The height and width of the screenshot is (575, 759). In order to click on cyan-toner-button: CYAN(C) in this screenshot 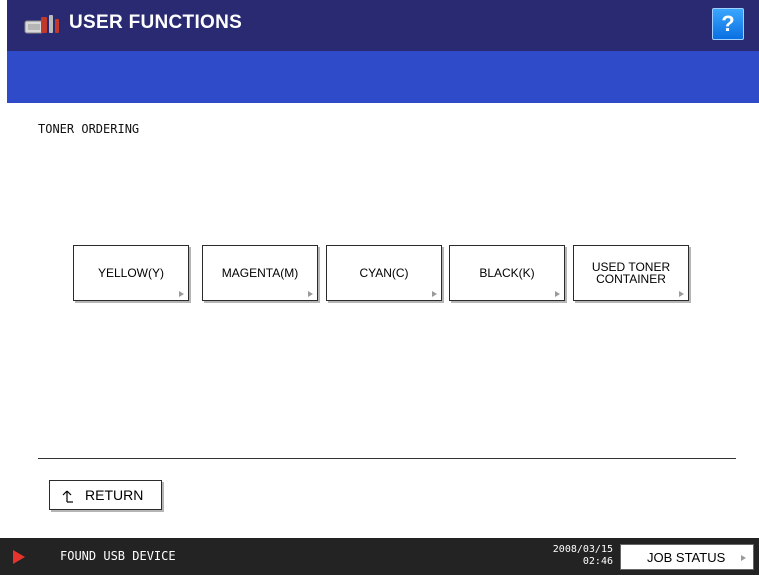, I will do `click(384, 273)`.